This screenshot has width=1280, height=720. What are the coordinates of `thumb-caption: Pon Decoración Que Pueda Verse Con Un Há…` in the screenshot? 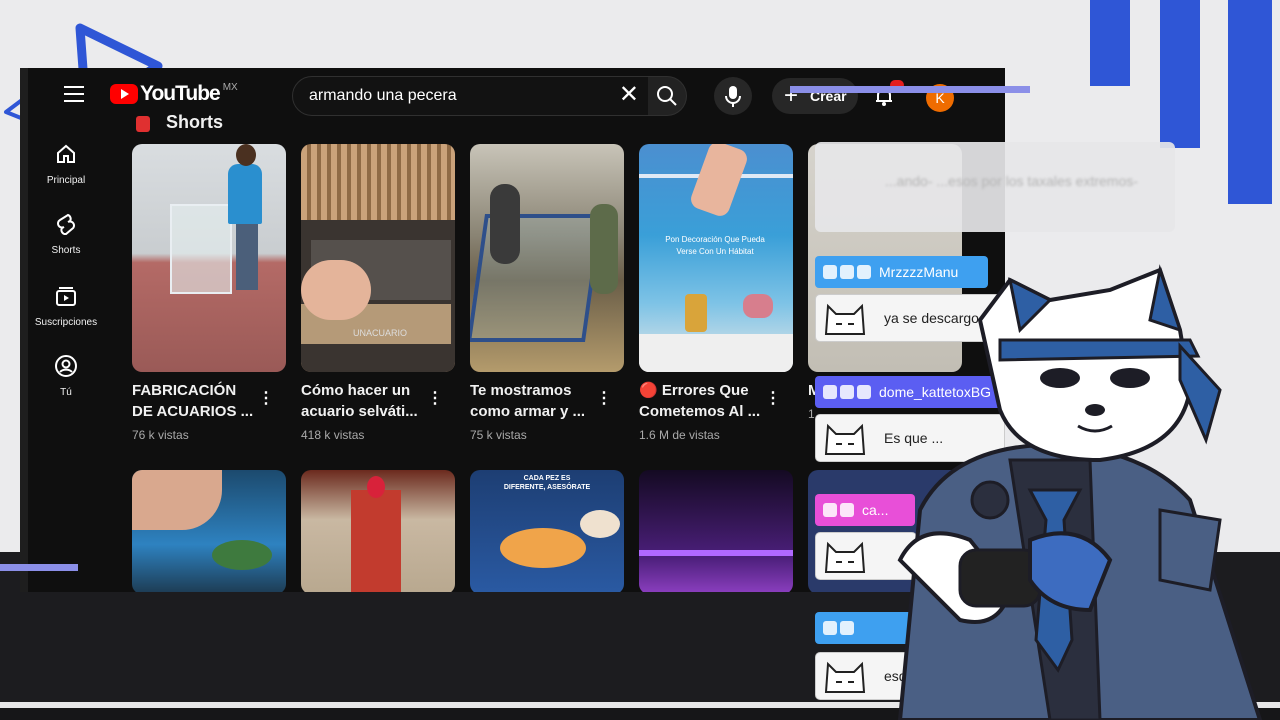 It's located at (715, 245).